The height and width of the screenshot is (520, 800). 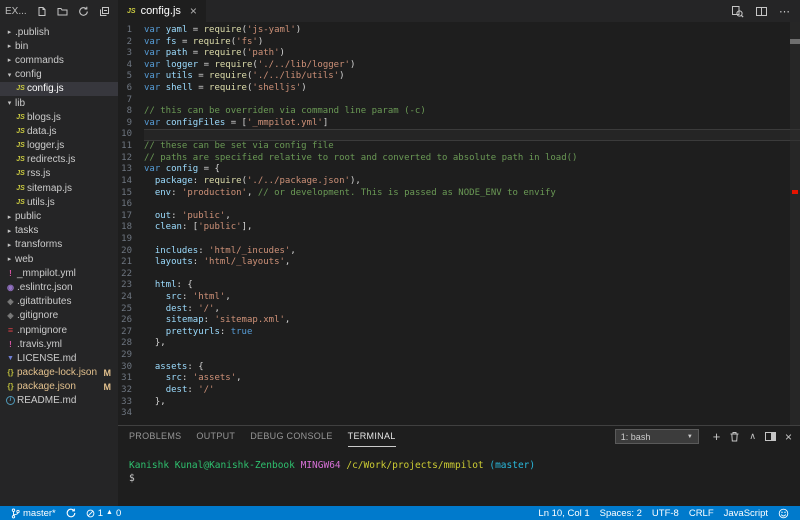 What do you see at coordinates (459, 356) in the screenshot?
I see `code-line-29: 29` at bounding box center [459, 356].